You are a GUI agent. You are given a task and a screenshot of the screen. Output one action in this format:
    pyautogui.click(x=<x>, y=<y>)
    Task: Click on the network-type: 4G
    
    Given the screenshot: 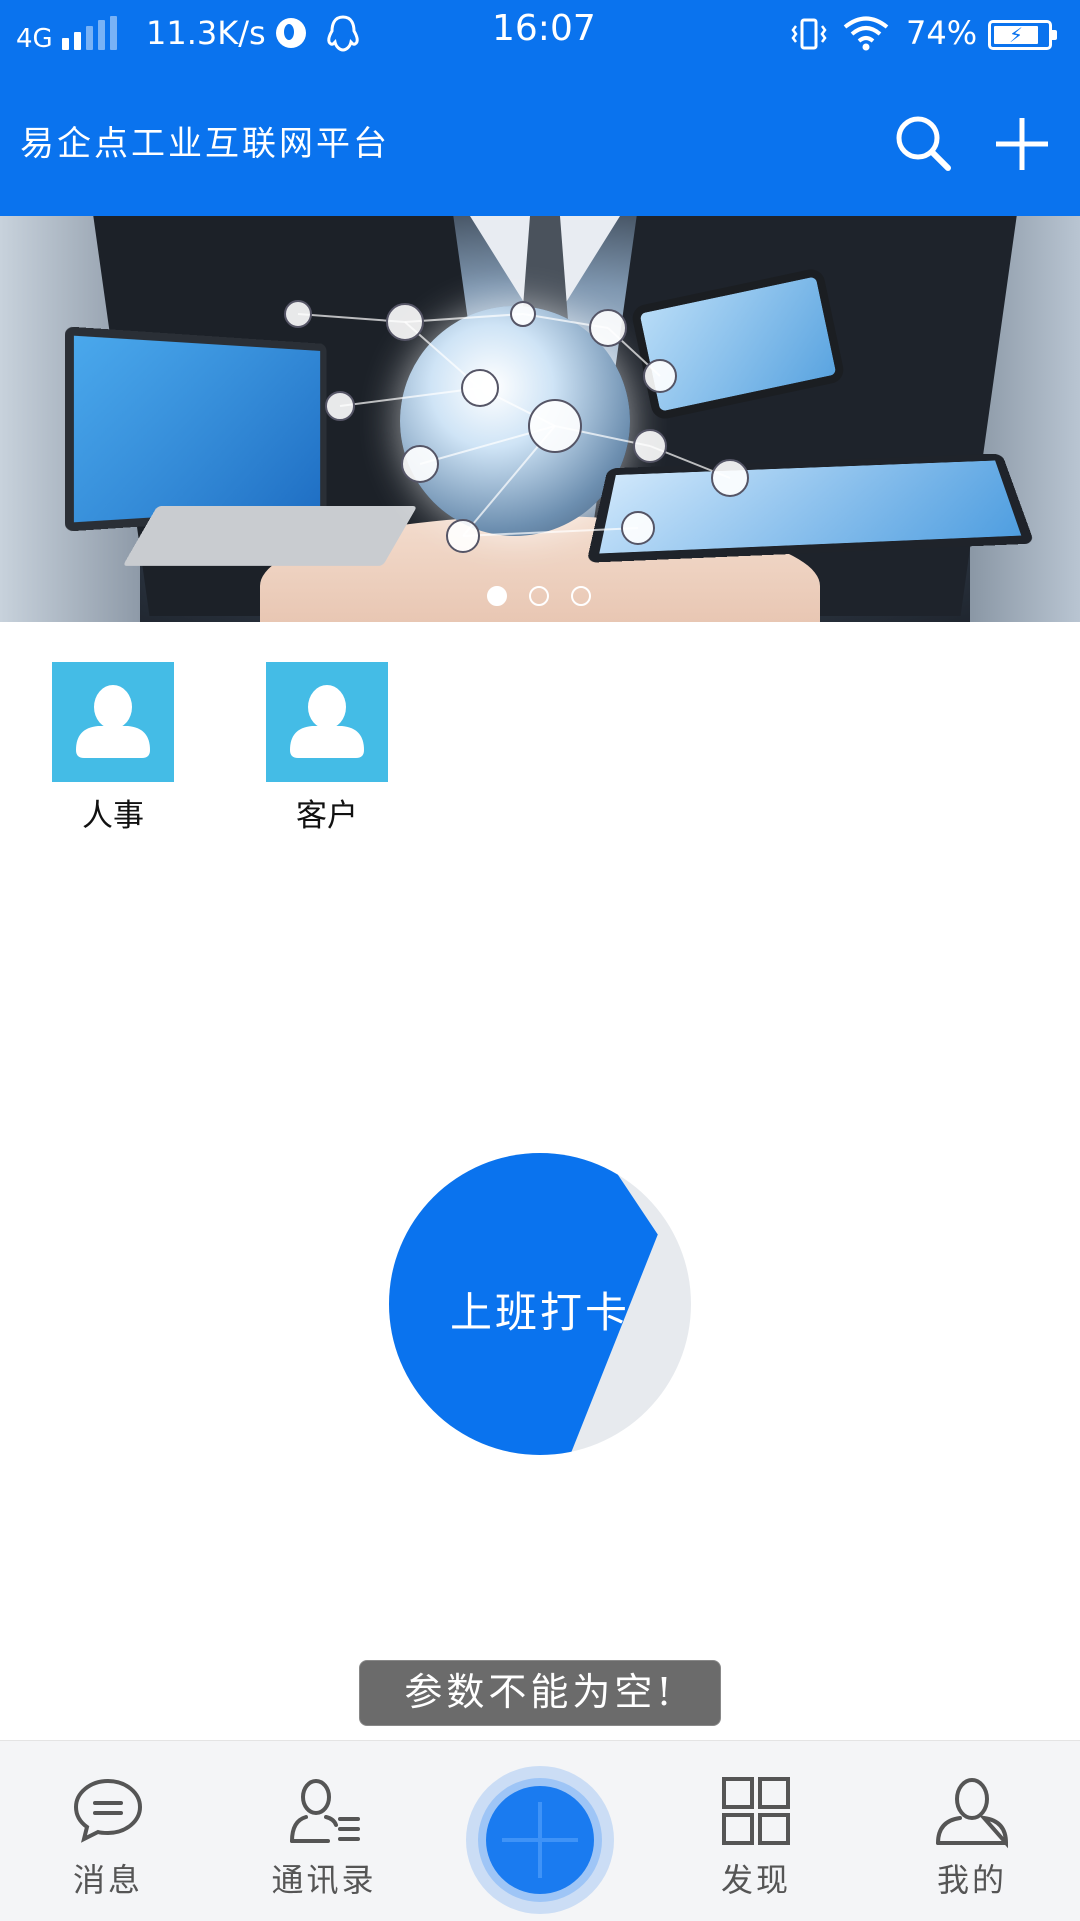 What is the action you would take?
    pyautogui.click(x=34, y=39)
    